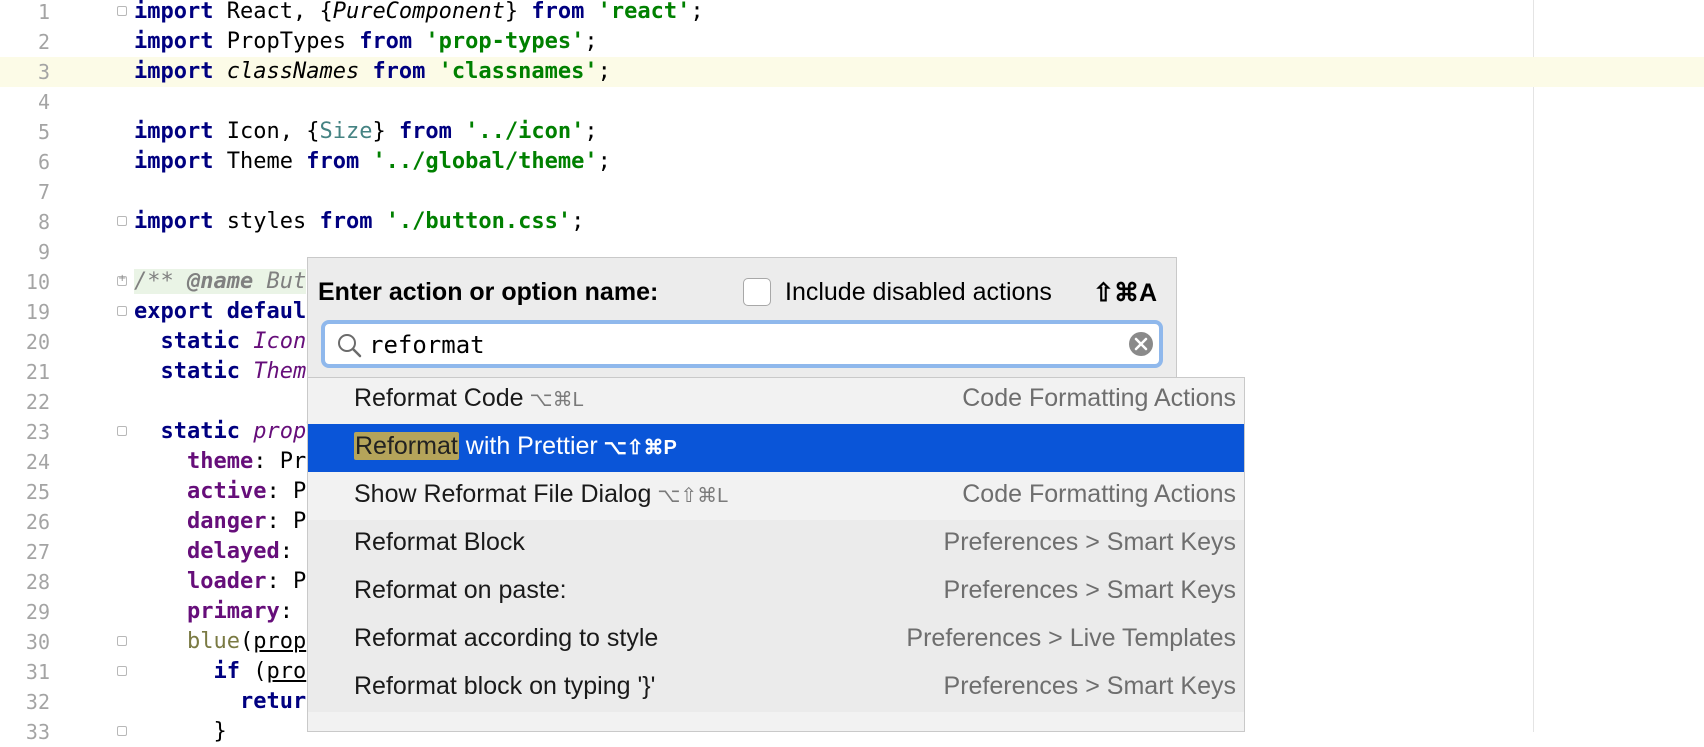 This screenshot has width=1704, height=747. Describe the element at coordinates (515, 446) in the screenshot. I see `result-label: Reformat with Prettier ⌥⇧⌘P` at that location.